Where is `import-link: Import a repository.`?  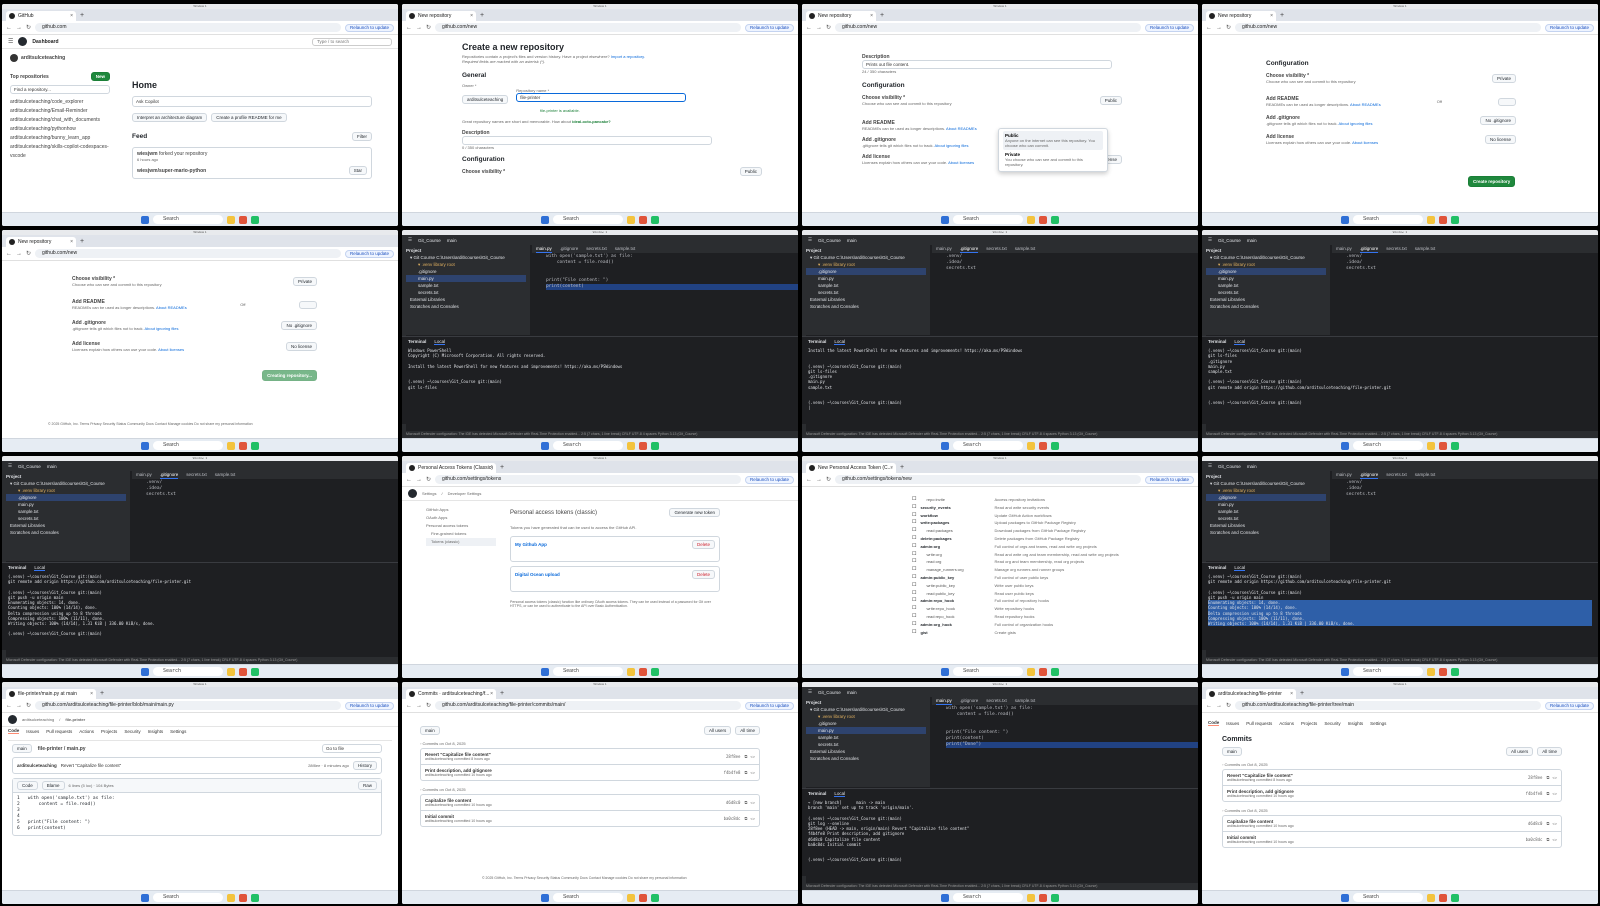 import-link: Import a repository. is located at coordinates (628, 56).